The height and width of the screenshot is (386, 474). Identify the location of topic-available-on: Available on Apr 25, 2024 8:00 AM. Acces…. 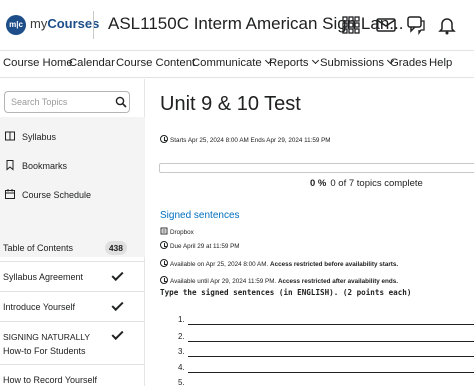
(279, 263).